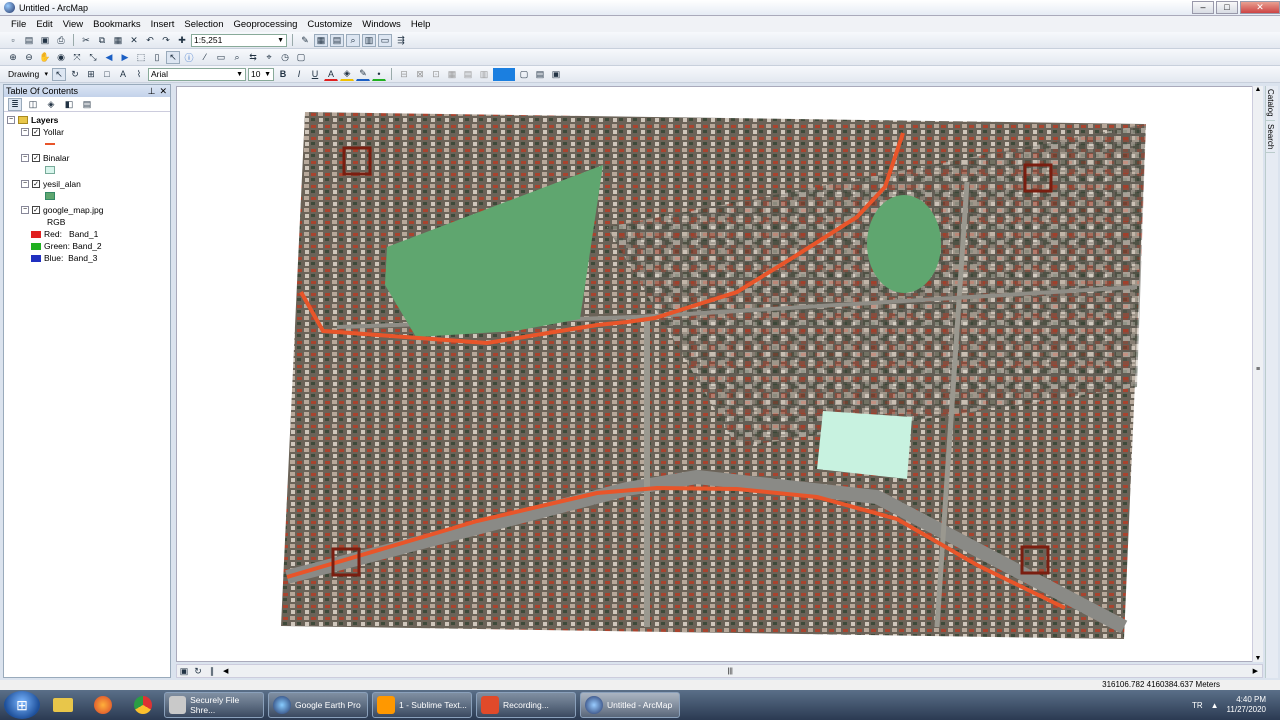 The image size is (1280, 720). What do you see at coordinates (253, 57) in the screenshot?
I see `find-route-icon: ⇆` at bounding box center [253, 57].